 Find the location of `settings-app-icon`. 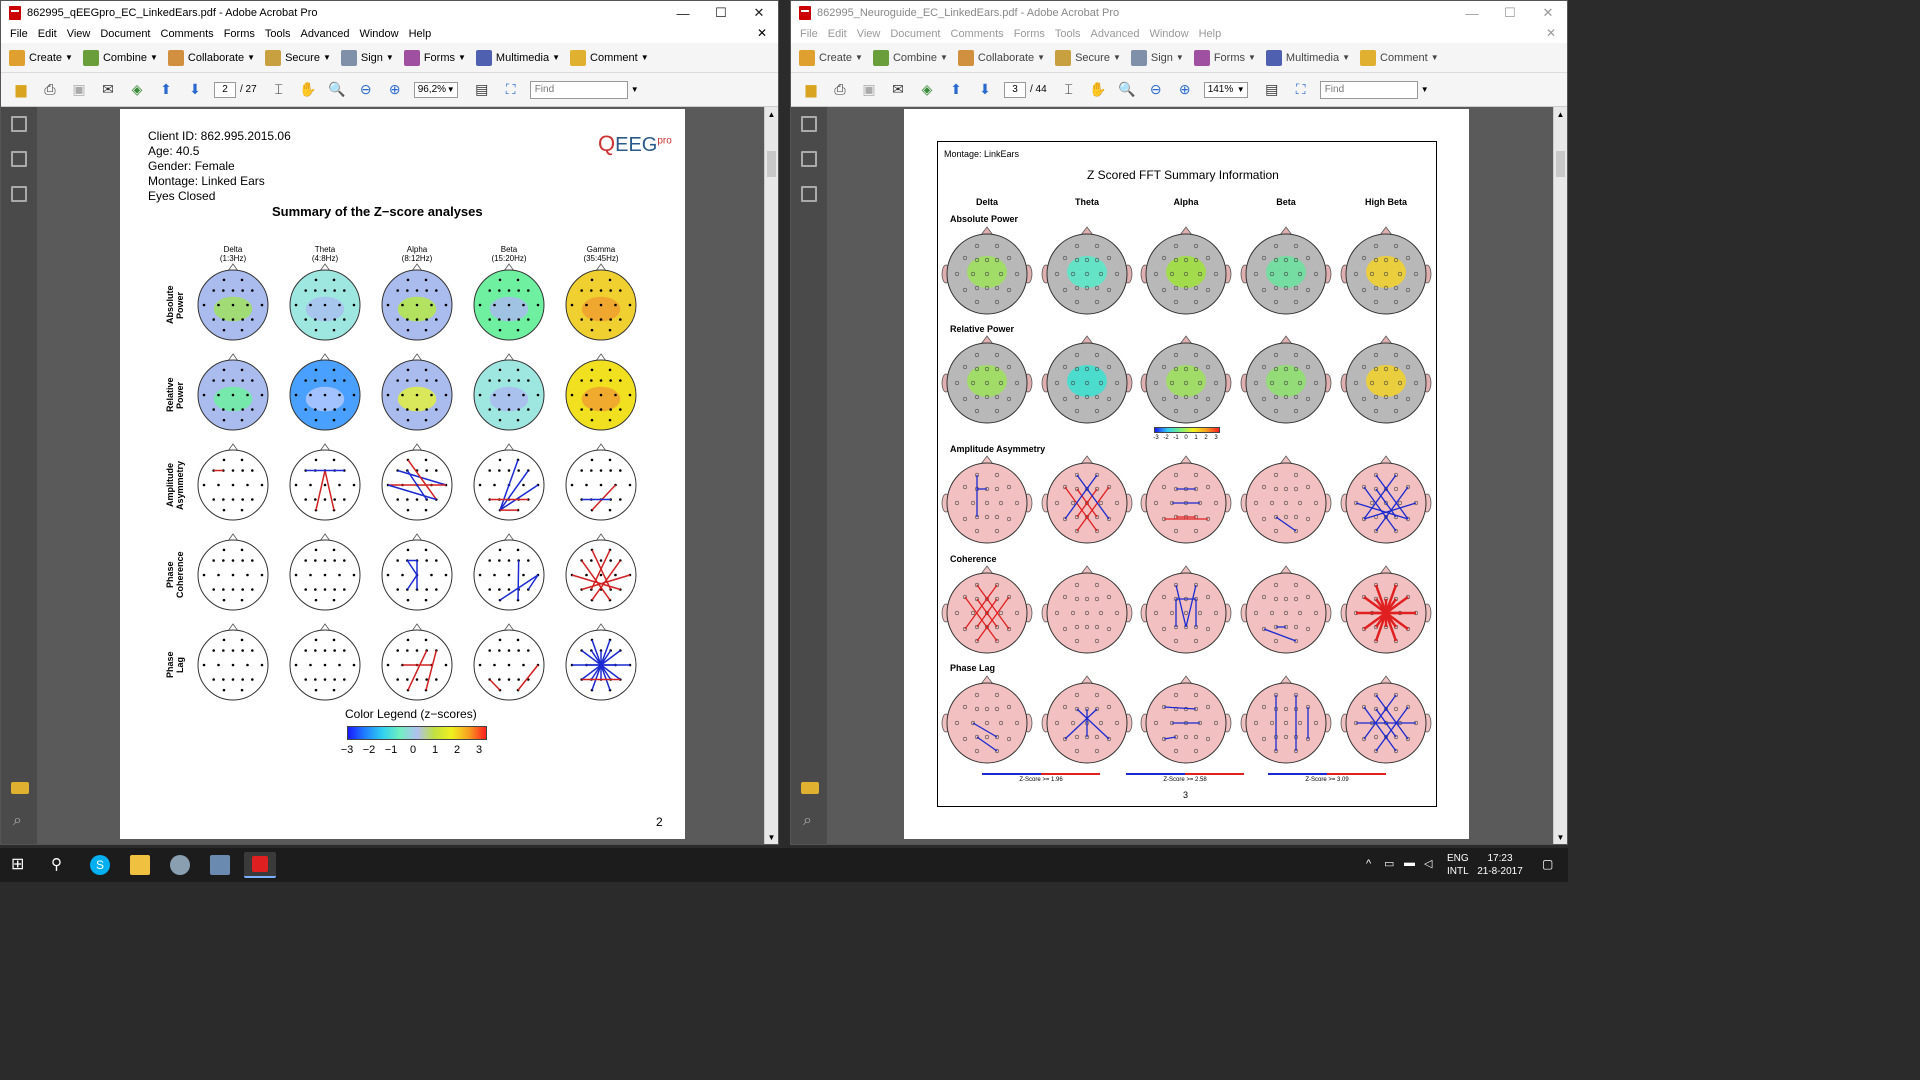

settings-app-icon is located at coordinates (180, 865).